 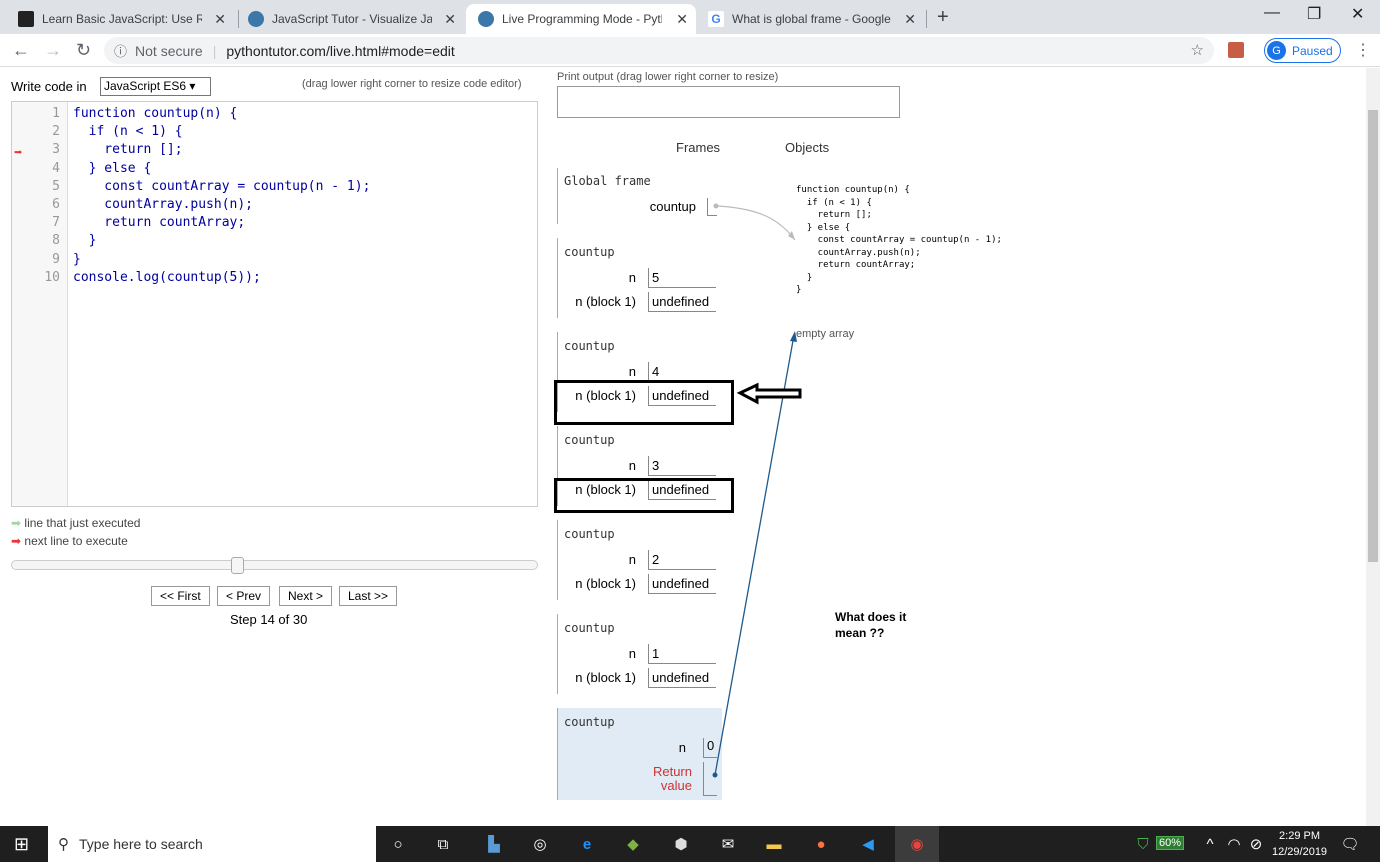 What do you see at coordinates (774, 844) in the screenshot?
I see `file-explorer-icon: ▬` at bounding box center [774, 844].